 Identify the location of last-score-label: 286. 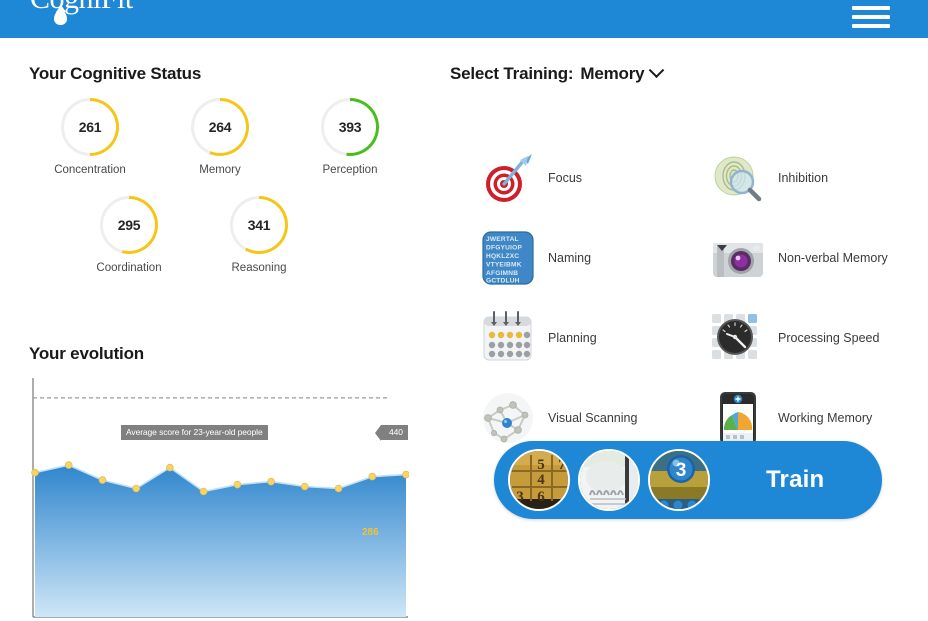
(370, 532).